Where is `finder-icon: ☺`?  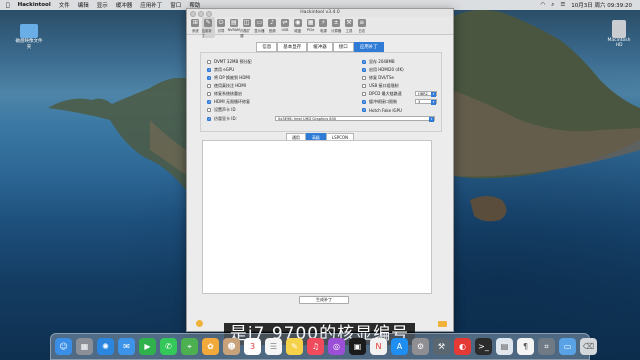
finder-icon: ☺ is located at coordinates (63, 346).